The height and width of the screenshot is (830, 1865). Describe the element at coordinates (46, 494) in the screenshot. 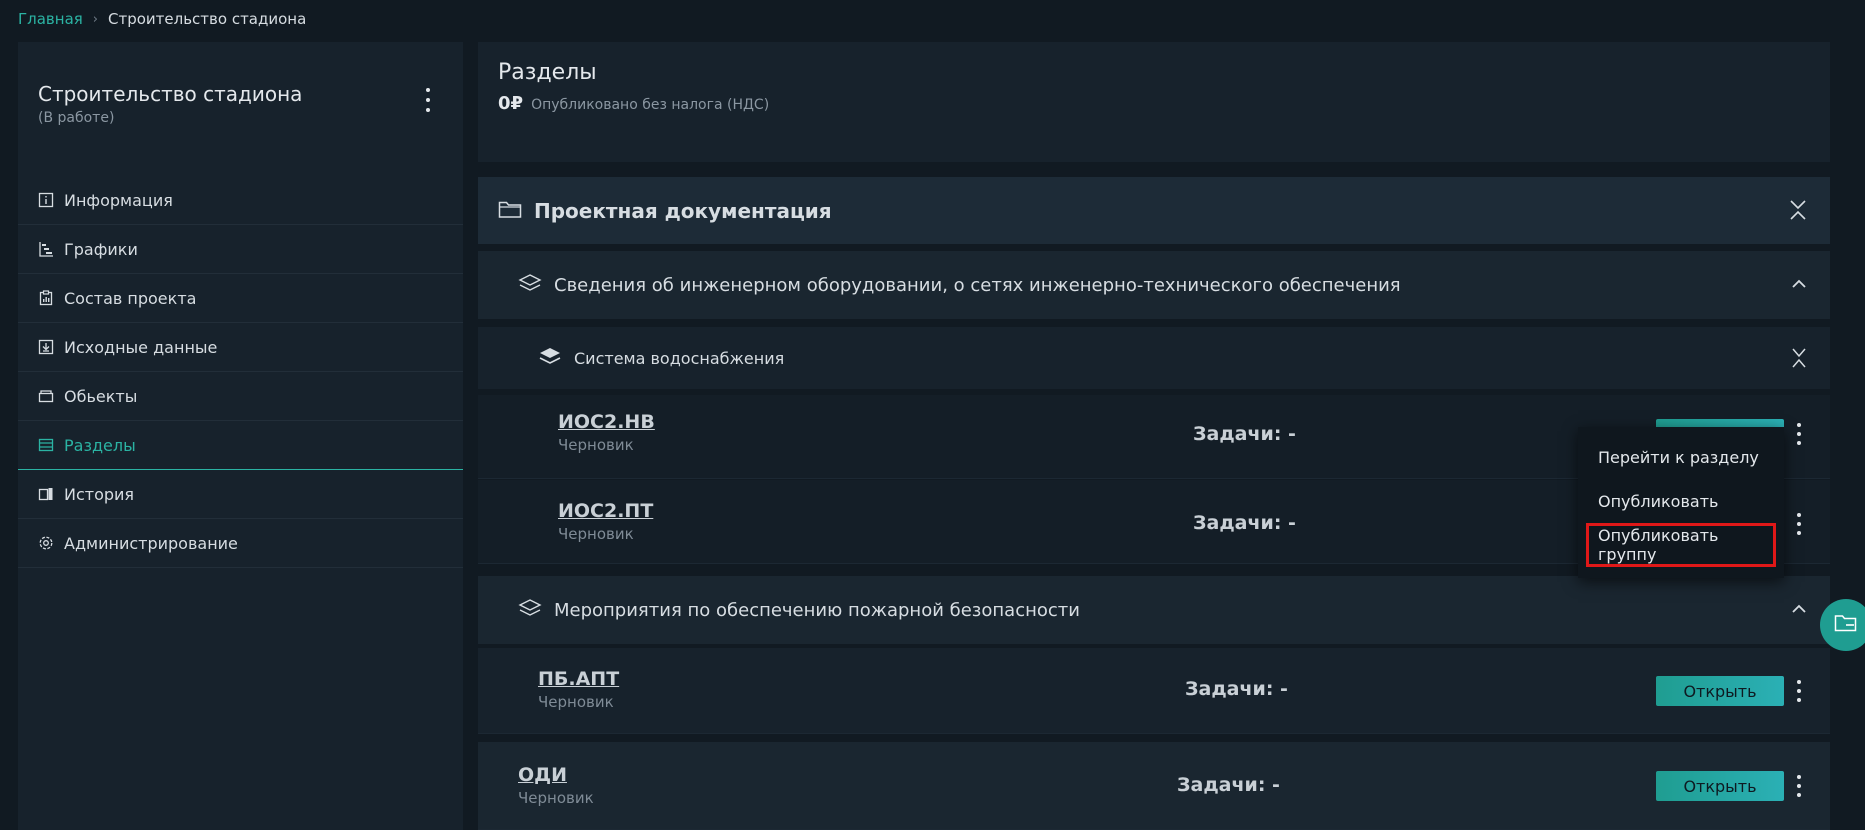

I see `history-icon` at that location.